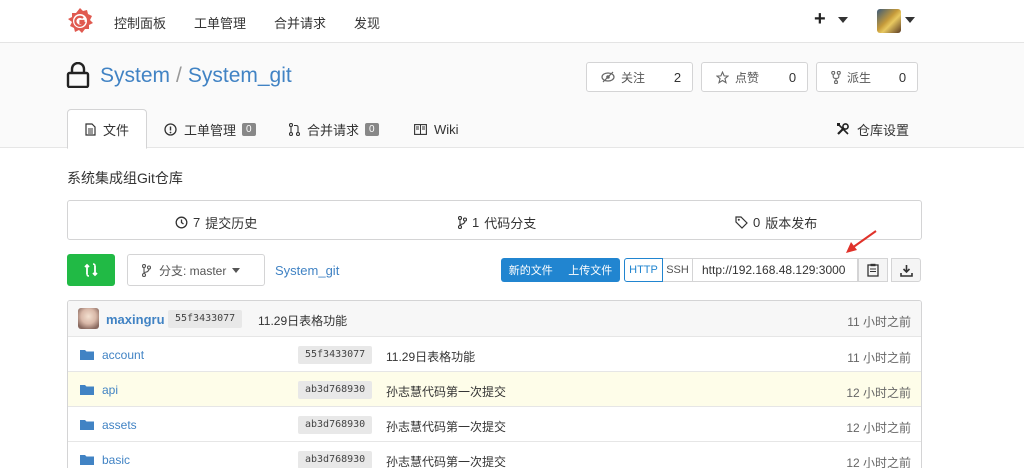 The width and height of the screenshot is (1024, 468). I want to click on create-caret-icon, so click(843, 20).